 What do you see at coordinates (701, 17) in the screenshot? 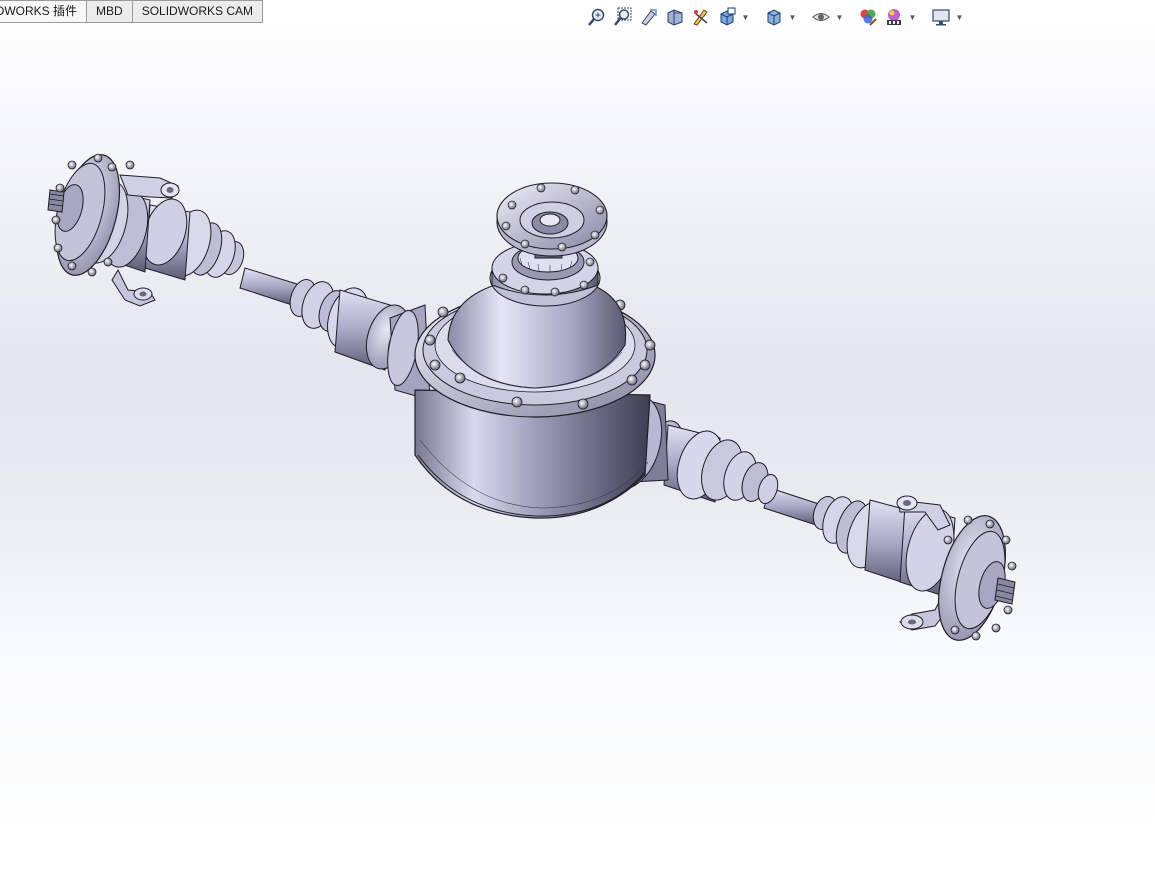
I see `dynamic-annotation-views-icon` at bounding box center [701, 17].